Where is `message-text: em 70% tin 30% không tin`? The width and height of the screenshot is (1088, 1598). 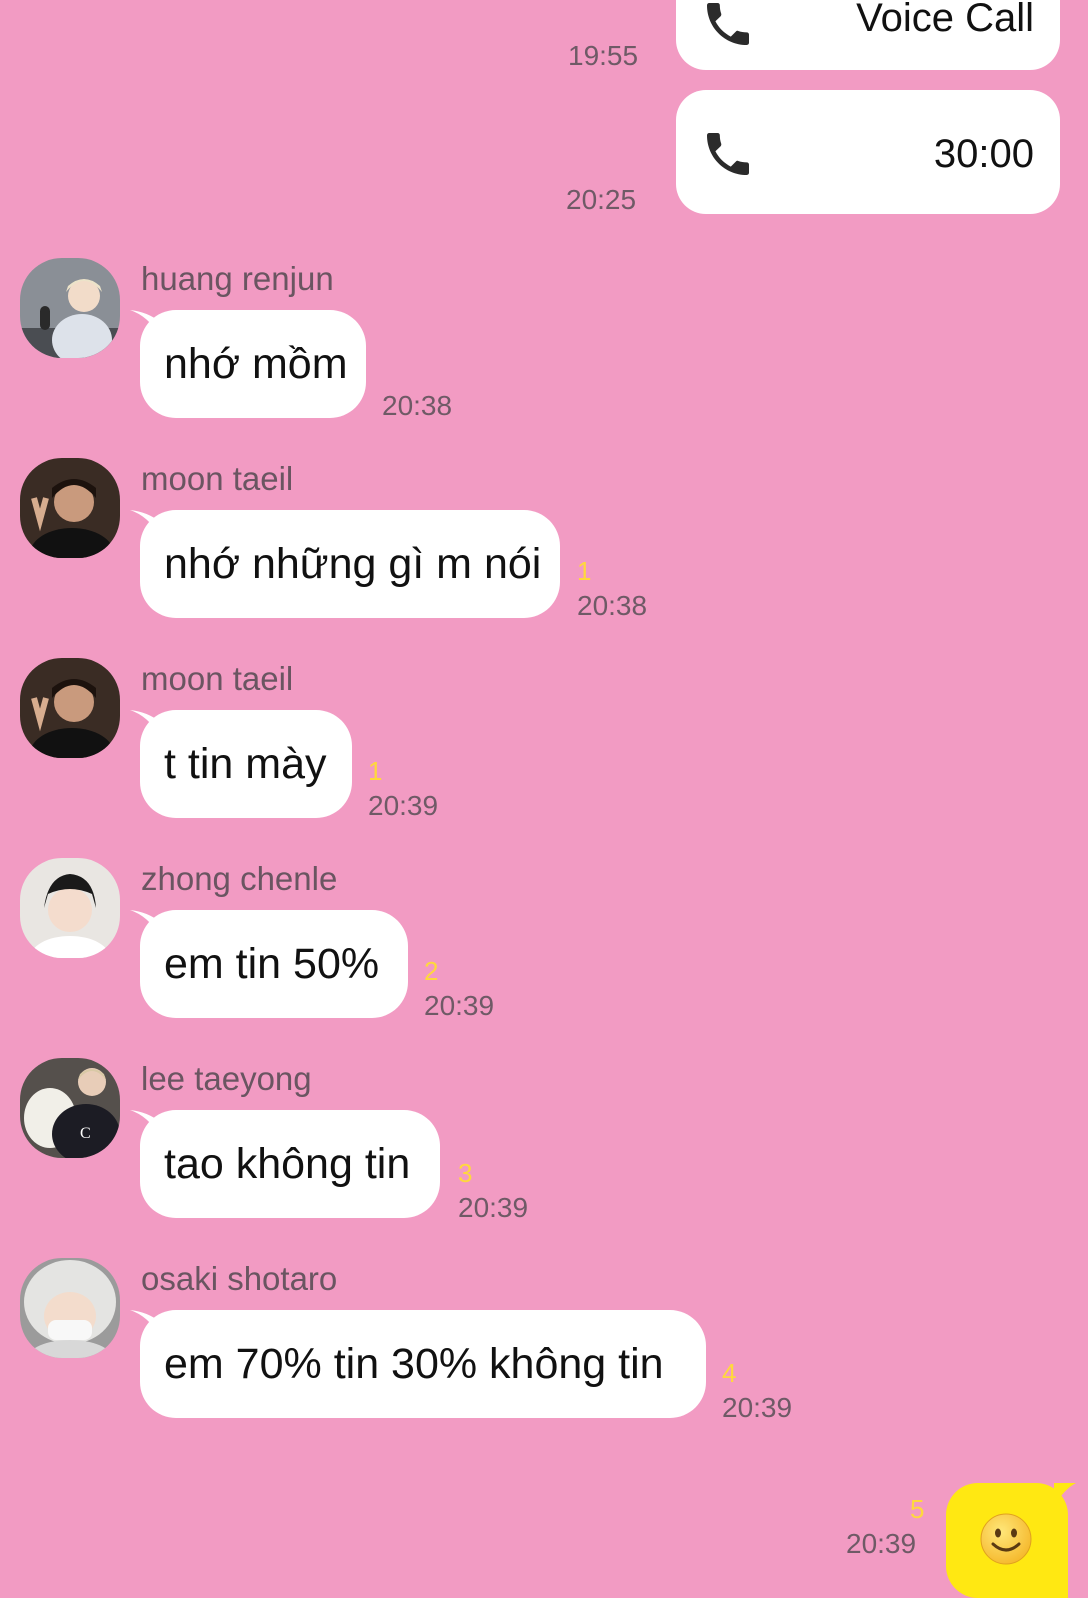 message-text: em 70% tin 30% không tin is located at coordinates (414, 1363).